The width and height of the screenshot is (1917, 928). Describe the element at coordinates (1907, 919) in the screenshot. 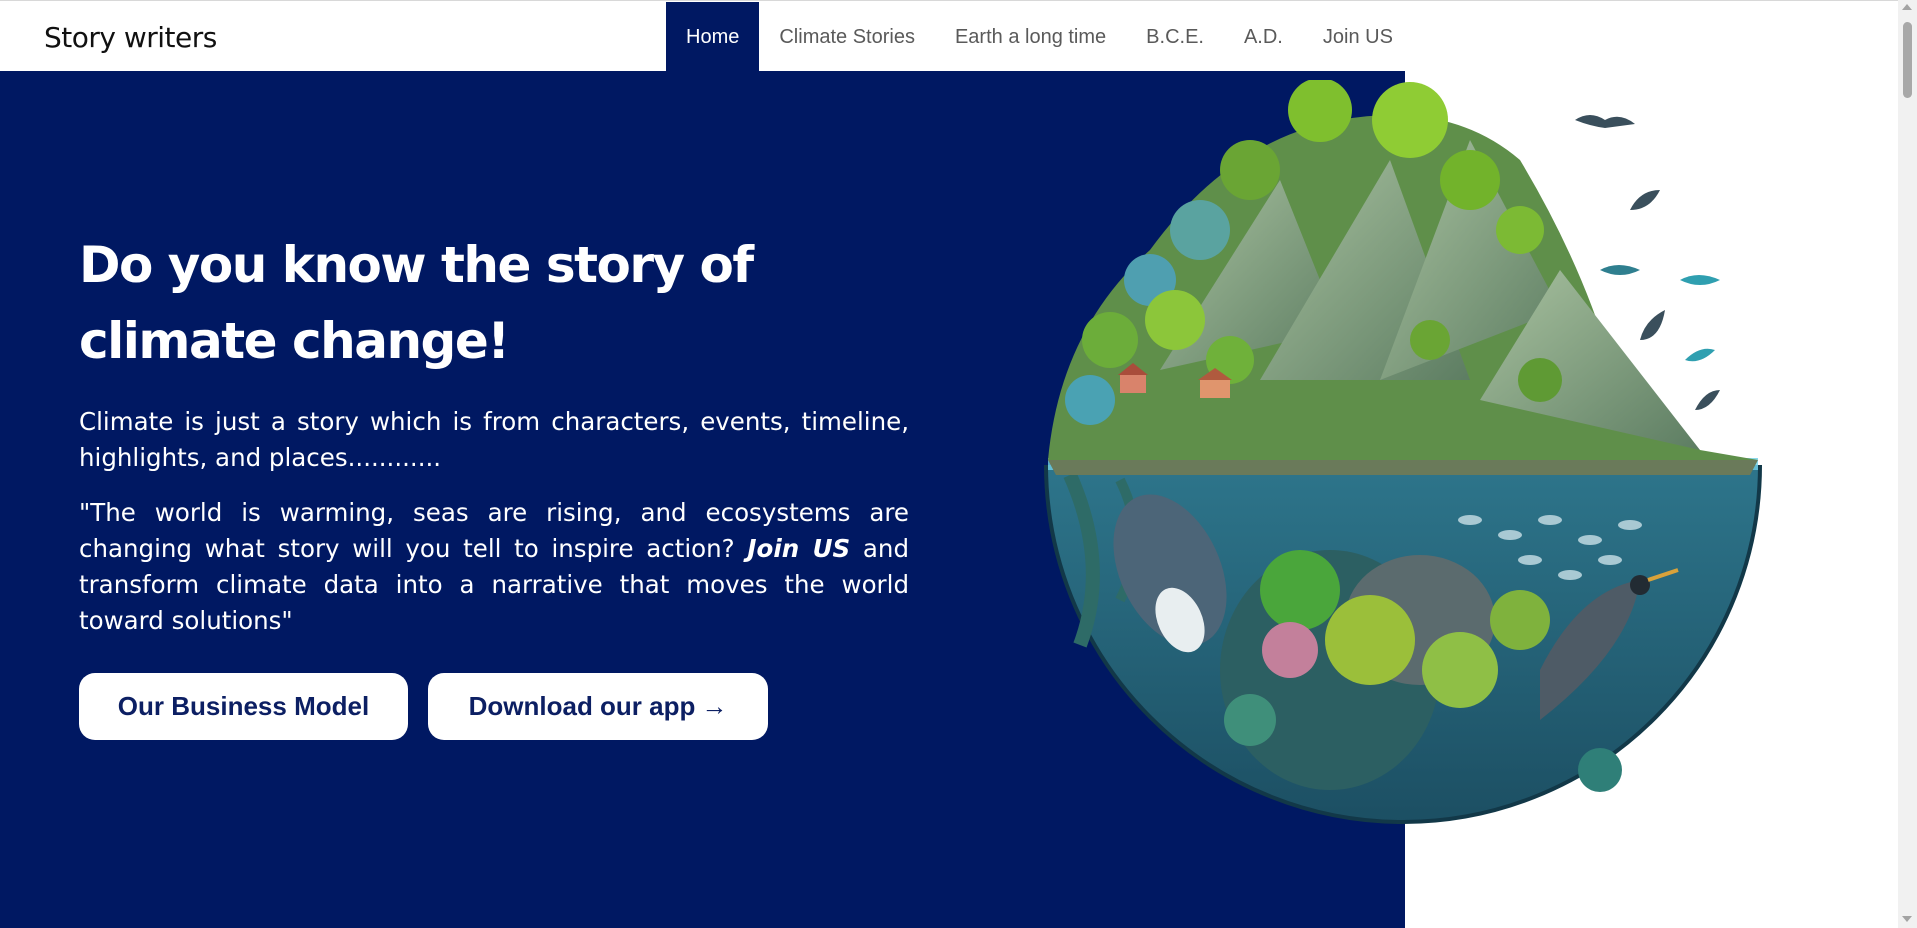

I see `scroll-down-arrow-icon` at that location.